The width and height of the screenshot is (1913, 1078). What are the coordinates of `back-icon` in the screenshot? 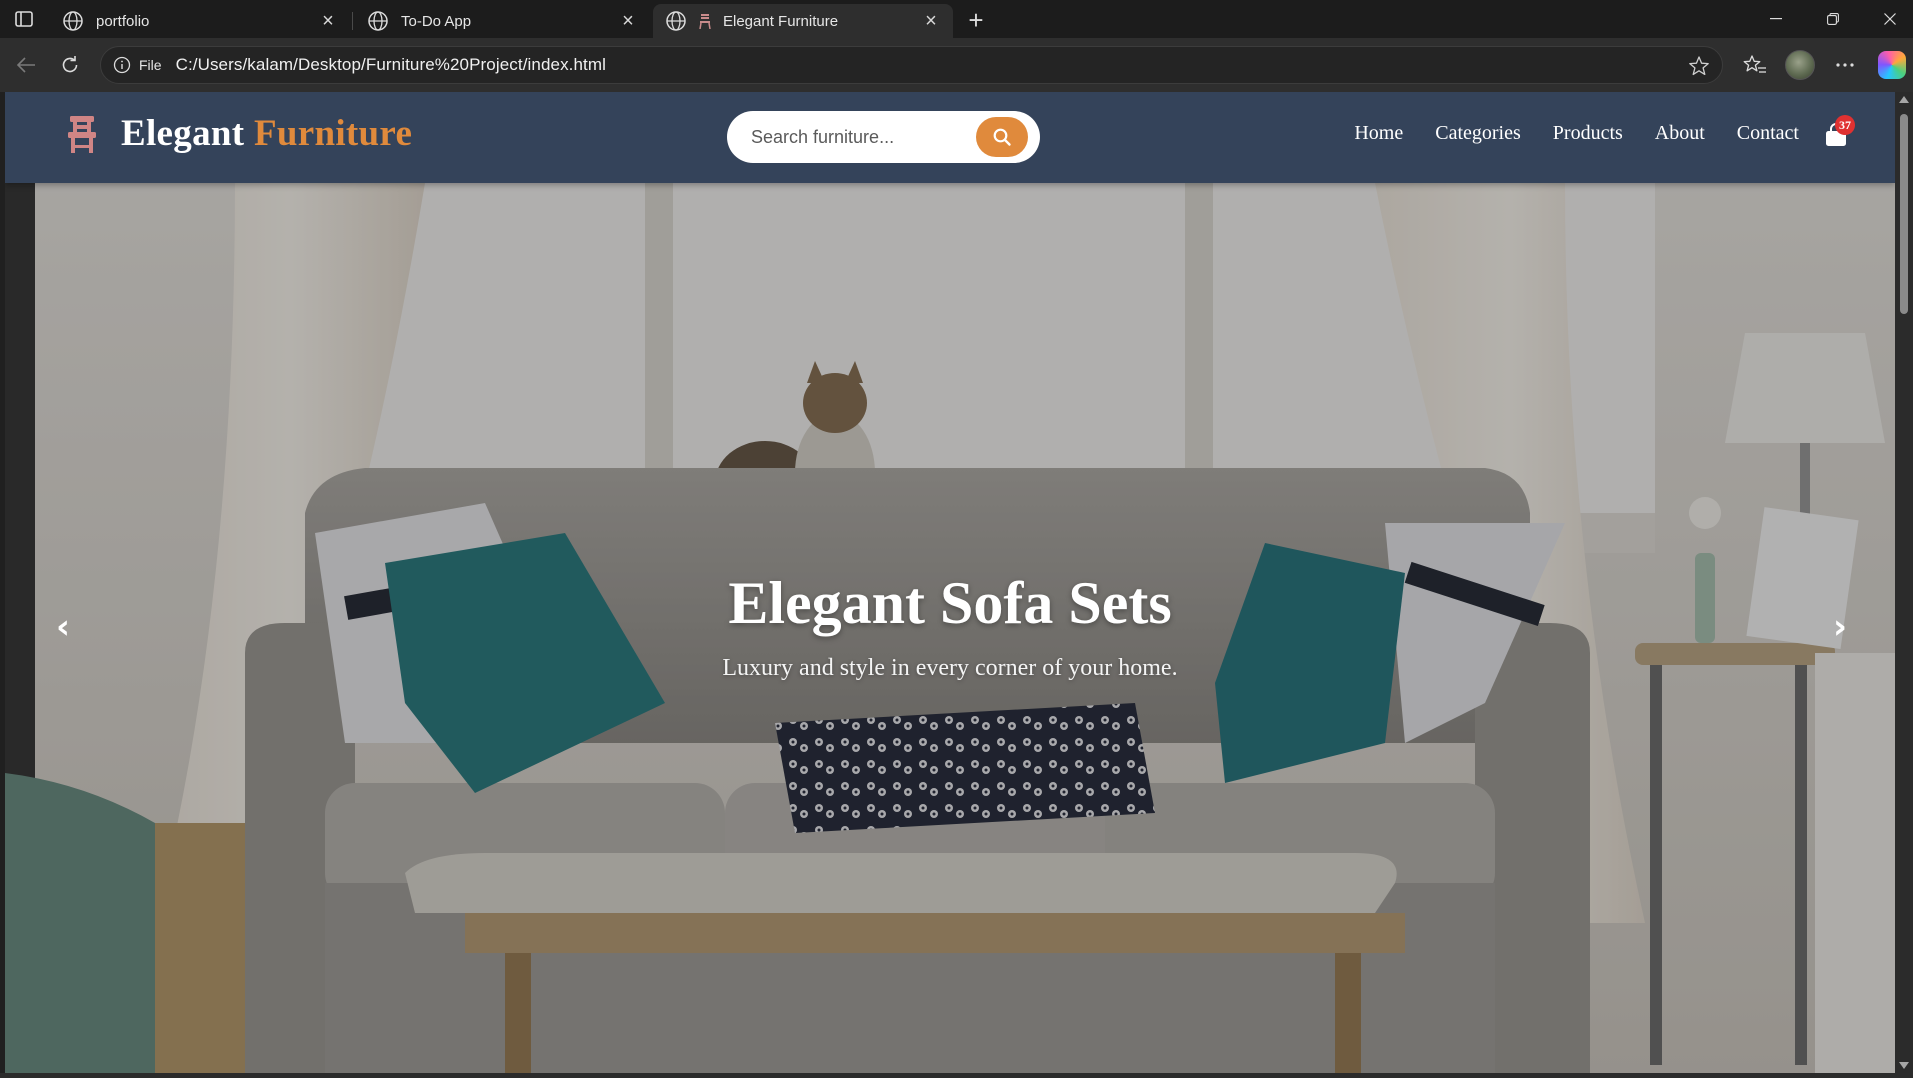 It's located at (26, 65).